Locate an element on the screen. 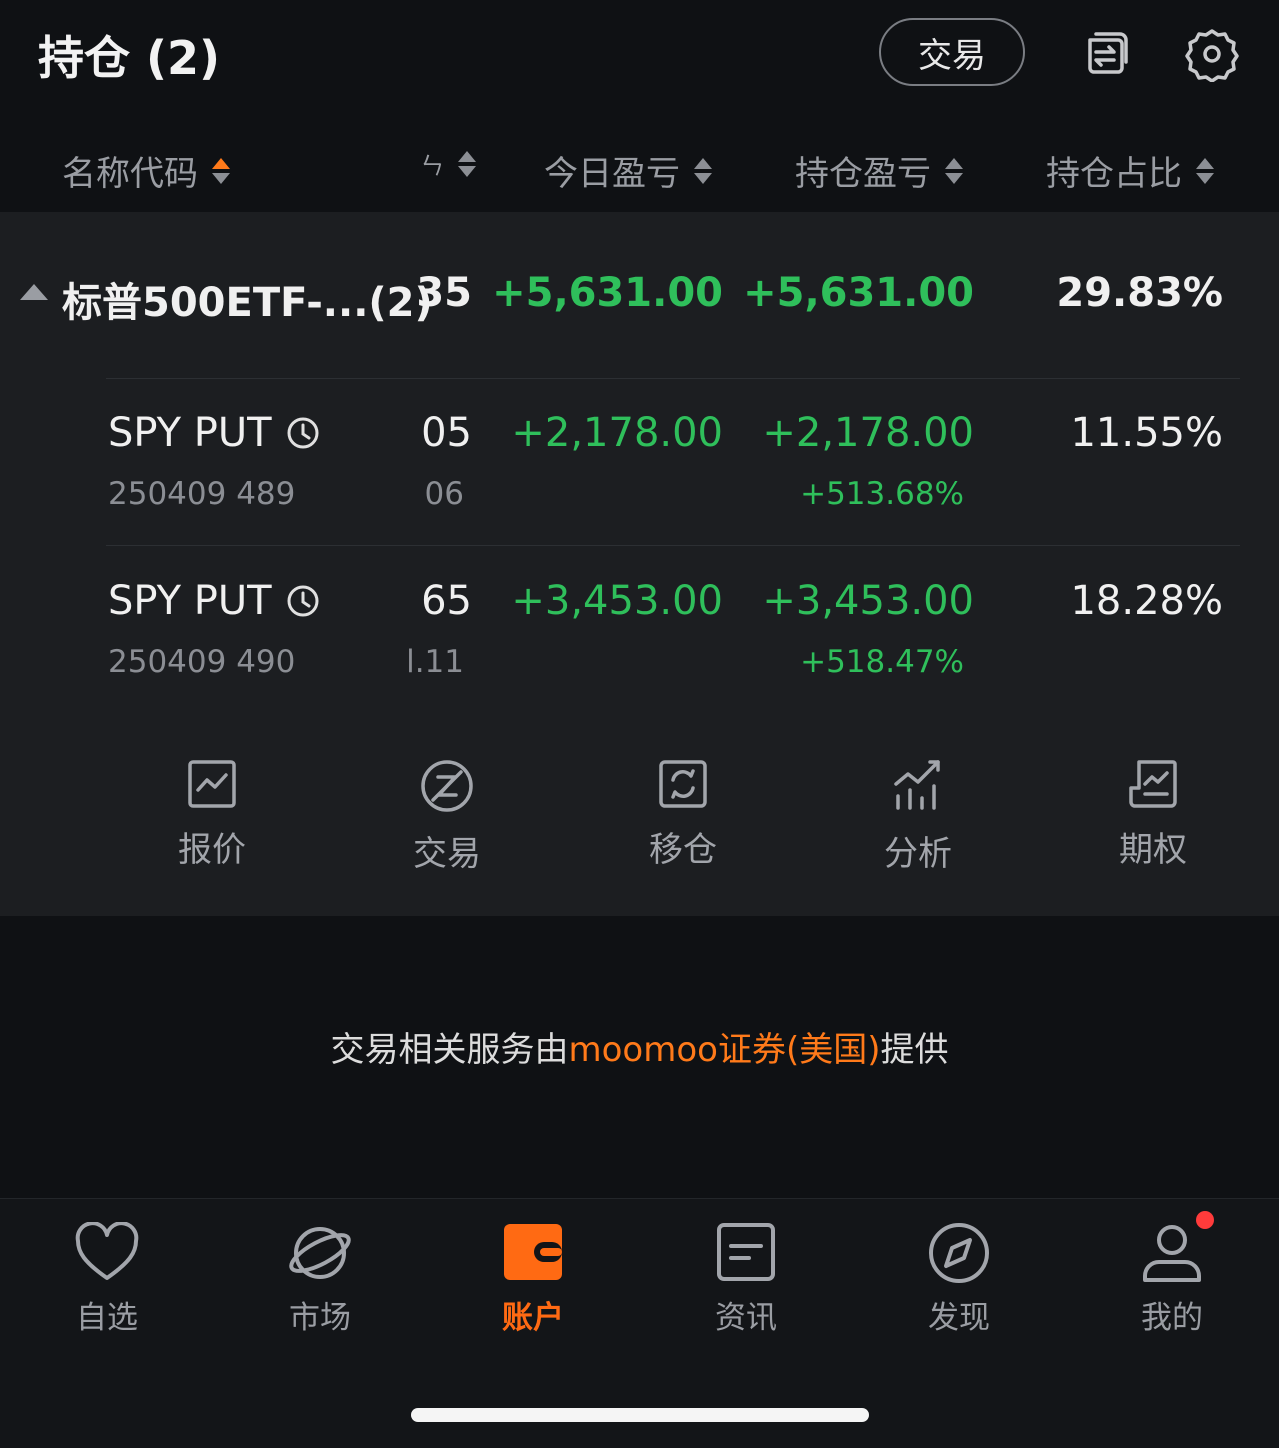 This screenshot has width=1279, height=1448. gear-icon is located at coordinates (1212, 54).